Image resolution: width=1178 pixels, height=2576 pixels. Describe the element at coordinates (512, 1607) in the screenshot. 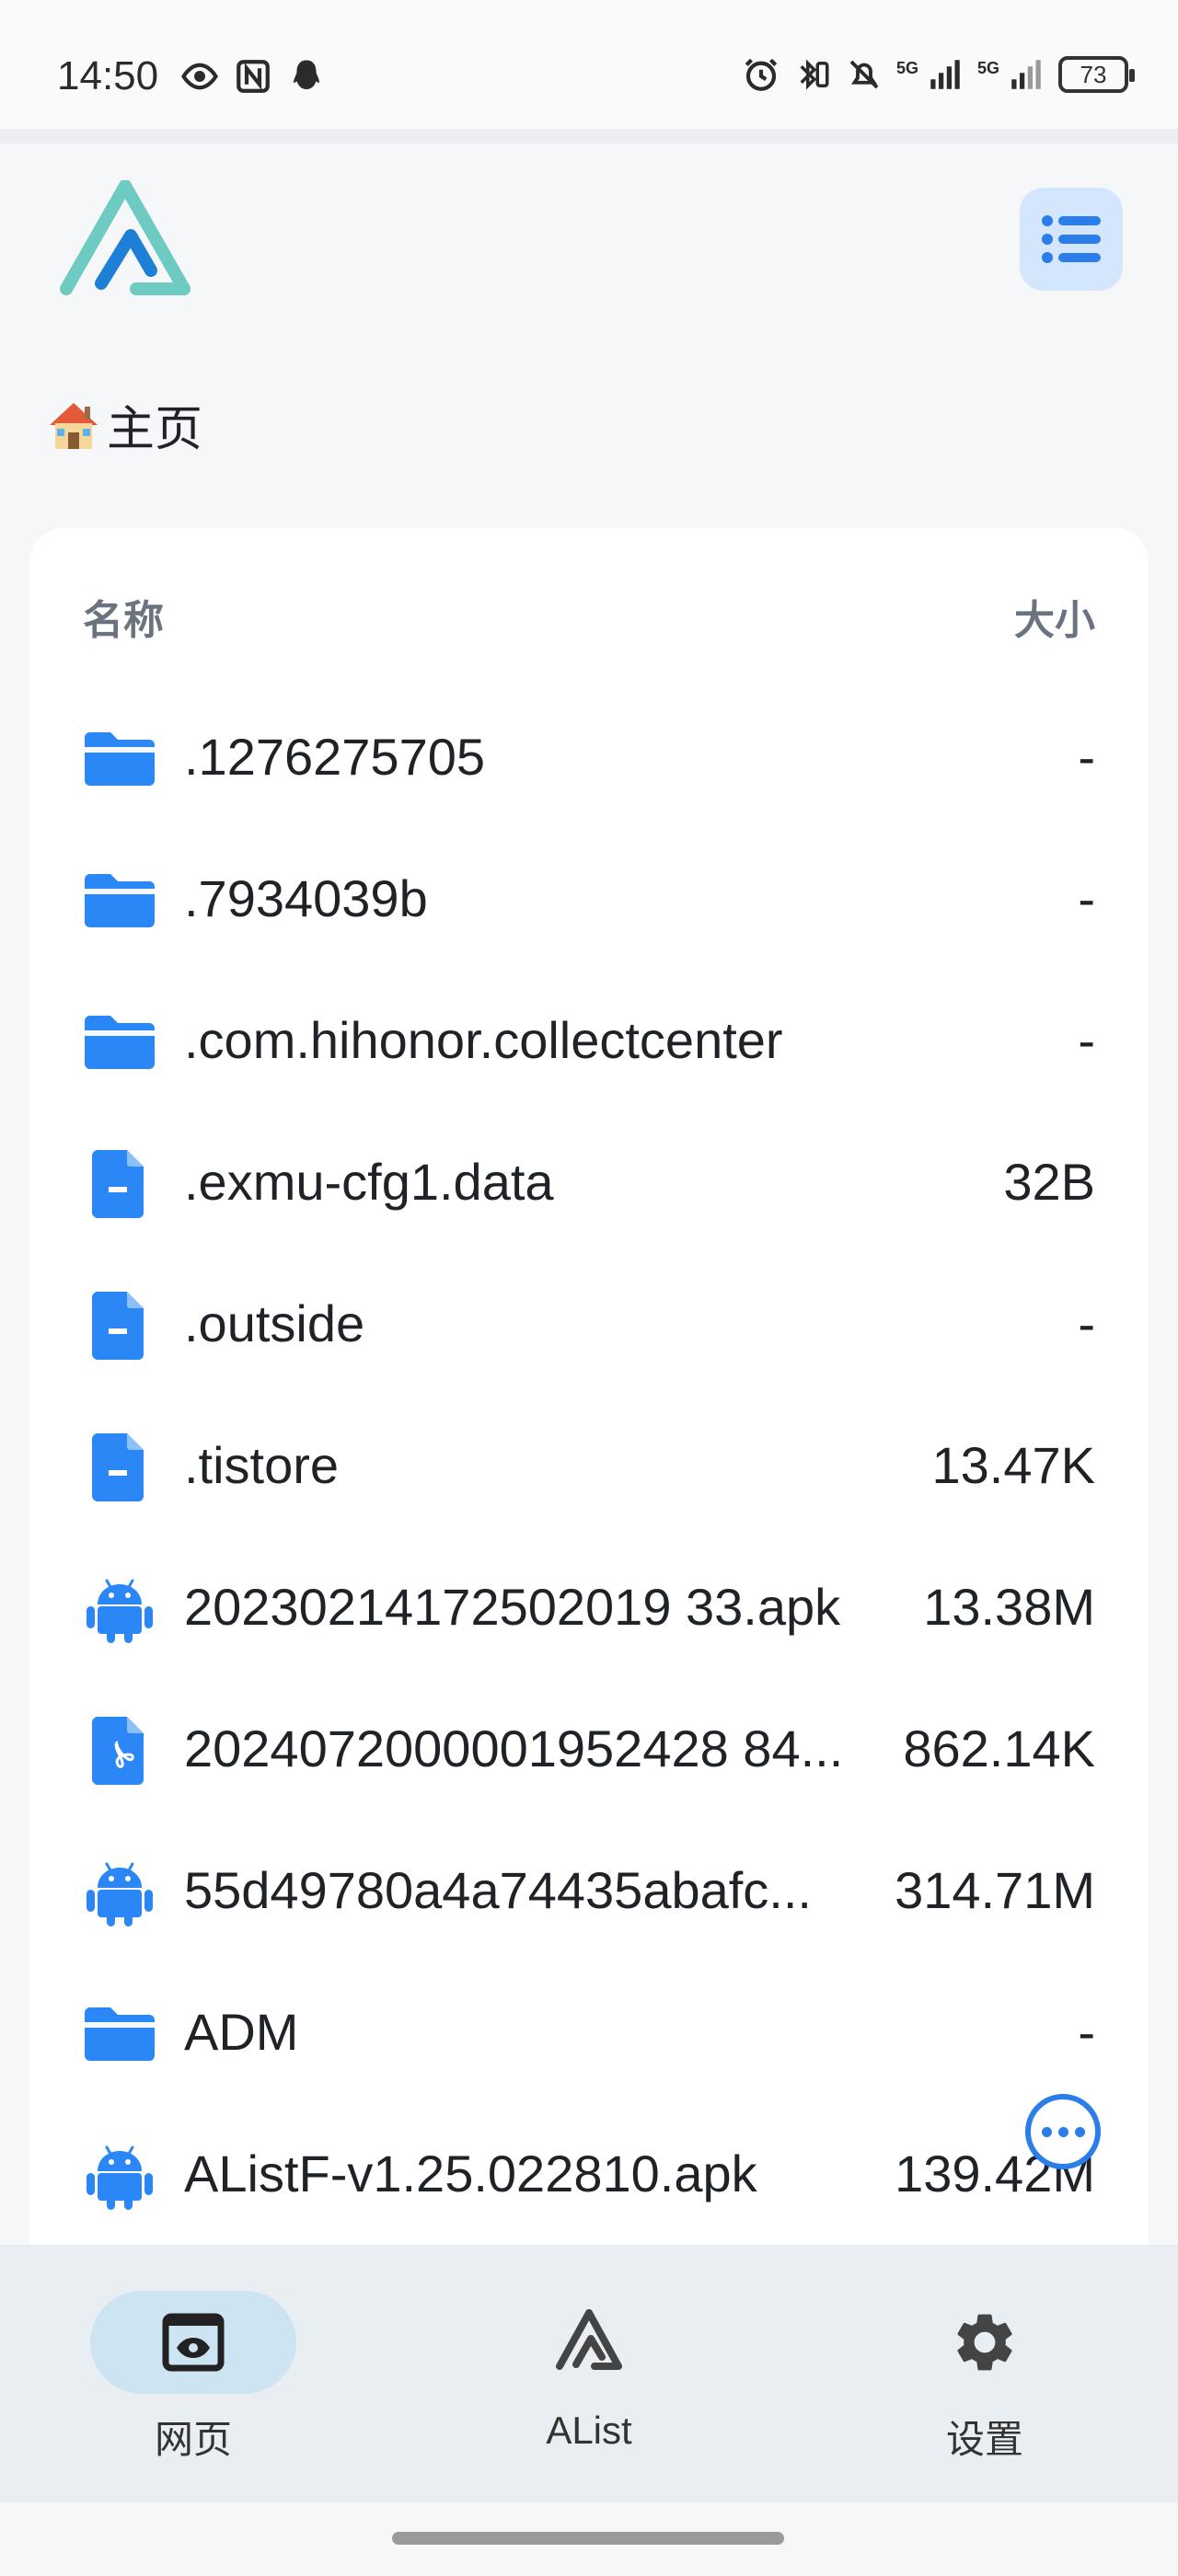

I see `file-name: 20230214172502019 33.apk` at that location.